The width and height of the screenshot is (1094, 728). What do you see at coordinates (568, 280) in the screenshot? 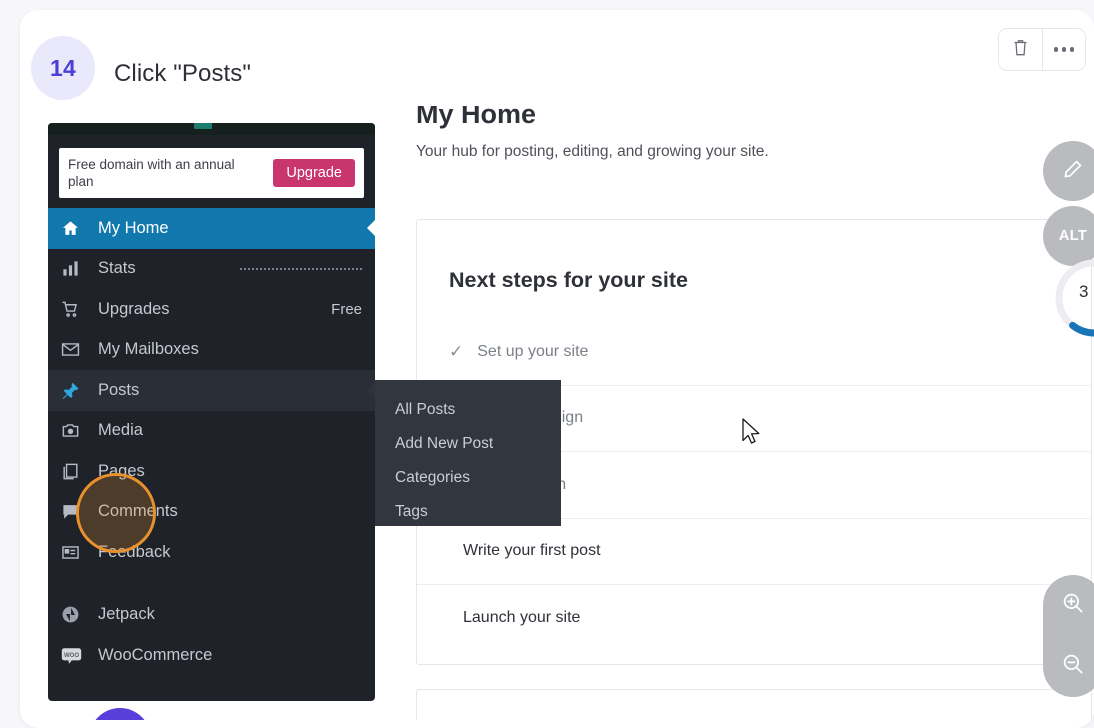
I see `card-title: Next steps for your site` at bounding box center [568, 280].